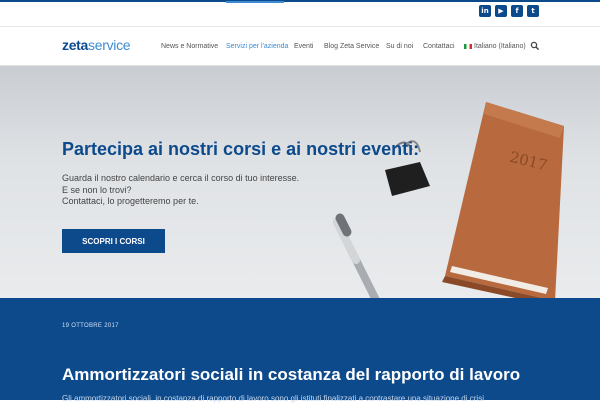 The width and height of the screenshot is (600, 403). I want to click on article-date: 19 OTTOBRE 2017, so click(90, 326).